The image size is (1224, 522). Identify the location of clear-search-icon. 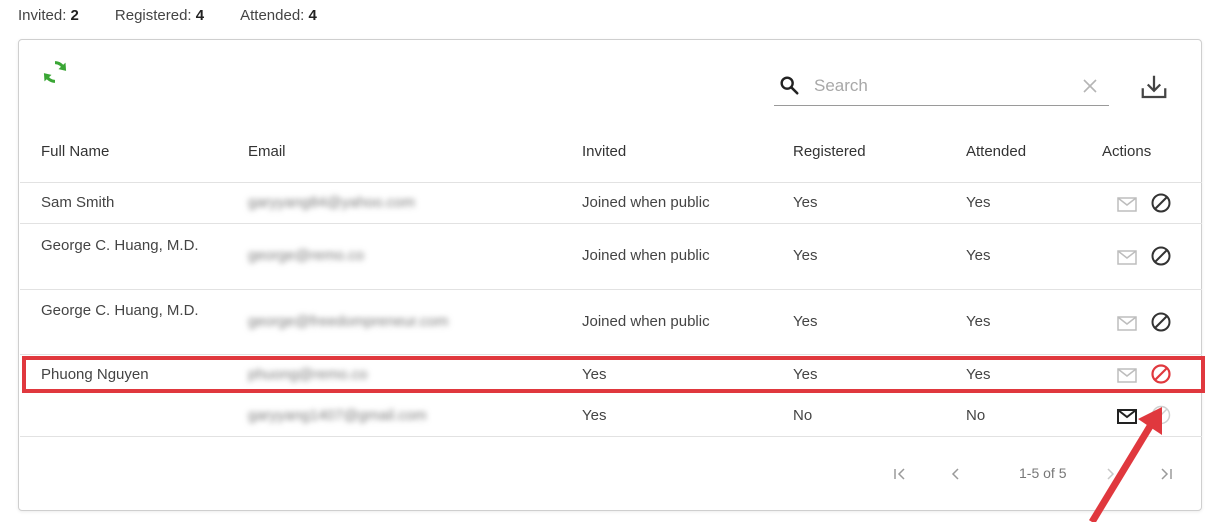
(1090, 86).